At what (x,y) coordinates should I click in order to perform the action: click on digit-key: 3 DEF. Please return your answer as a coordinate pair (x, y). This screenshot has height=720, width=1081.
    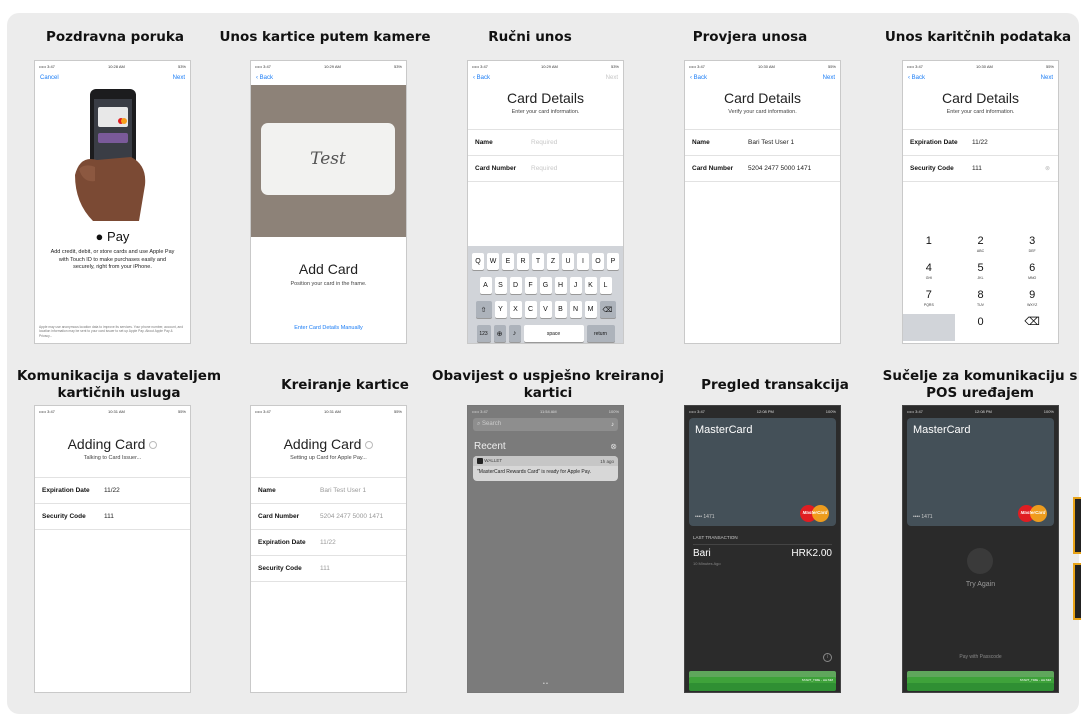
    Looking at the image, I should click on (1032, 246).